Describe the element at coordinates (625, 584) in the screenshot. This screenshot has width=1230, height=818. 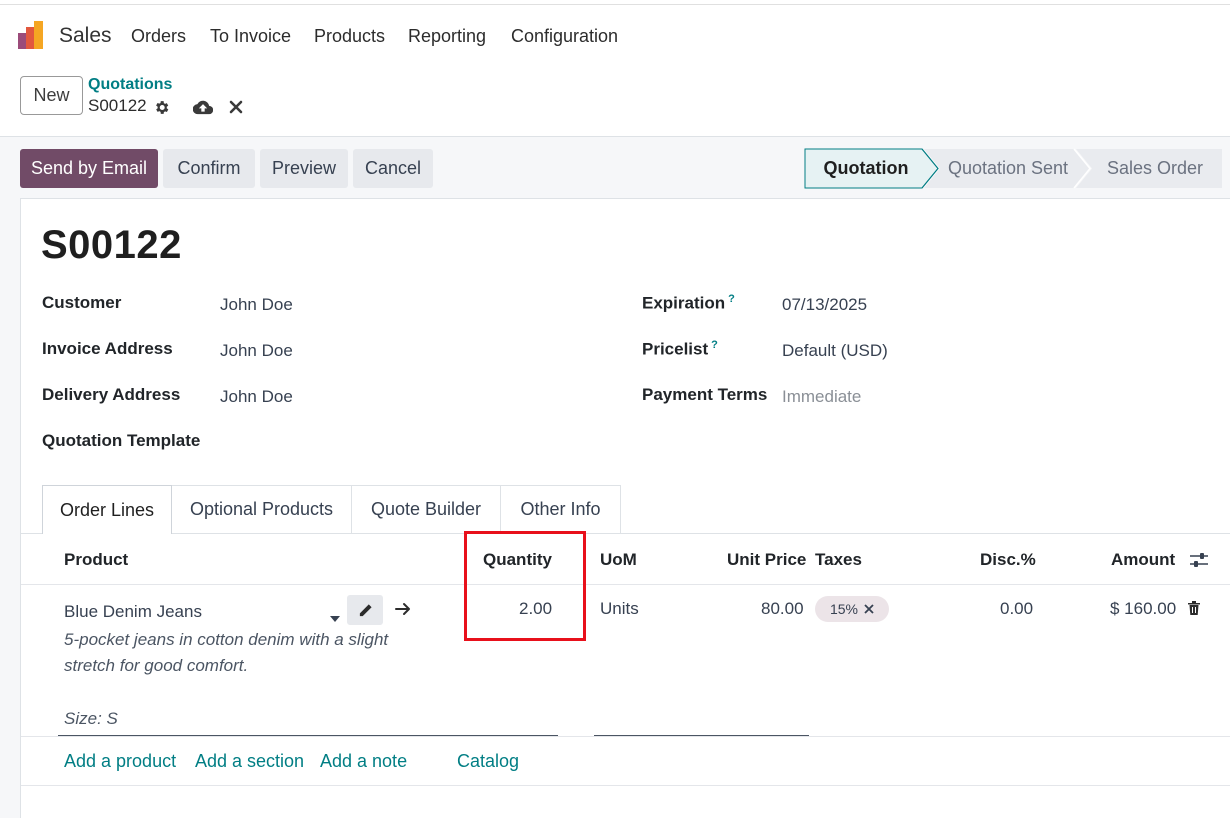
I see `header-row-divider` at that location.